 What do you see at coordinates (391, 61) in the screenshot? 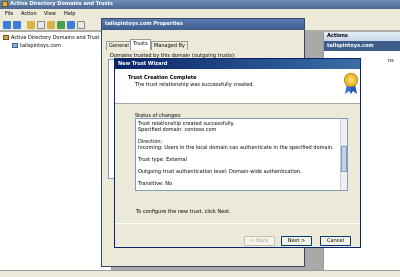
I see `actions-more-label: ns` at bounding box center [391, 61].